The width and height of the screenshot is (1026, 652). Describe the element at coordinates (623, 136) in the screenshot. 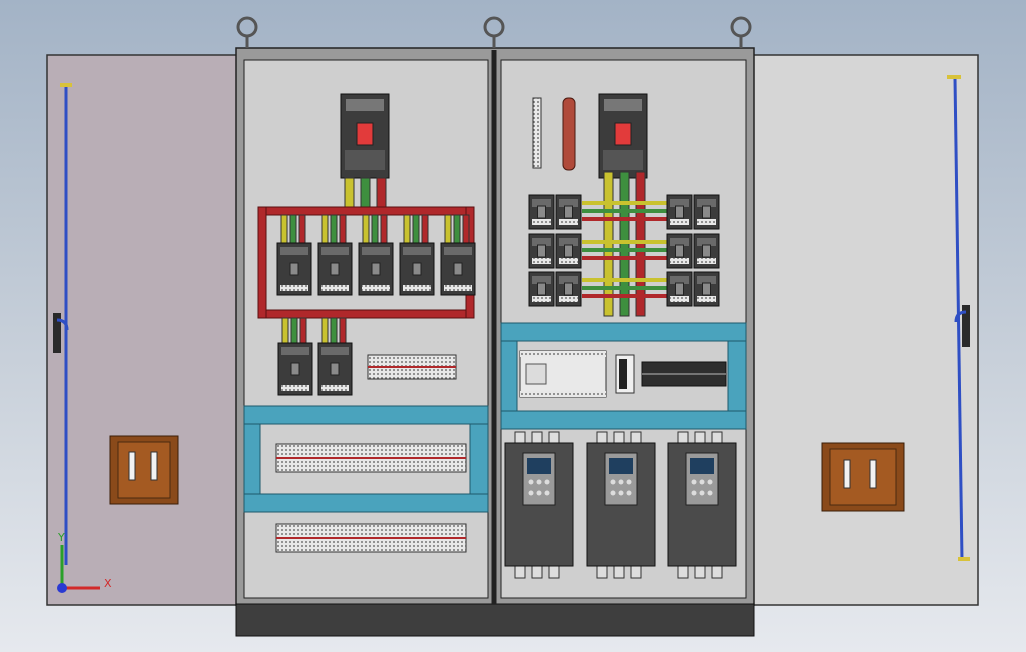

I see `right-main-breaker` at that location.